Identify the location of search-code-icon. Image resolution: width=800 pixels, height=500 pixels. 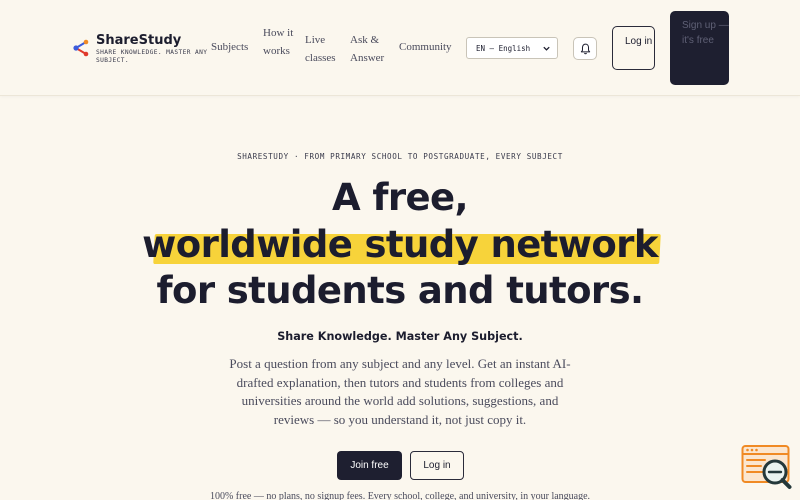
(767, 467).